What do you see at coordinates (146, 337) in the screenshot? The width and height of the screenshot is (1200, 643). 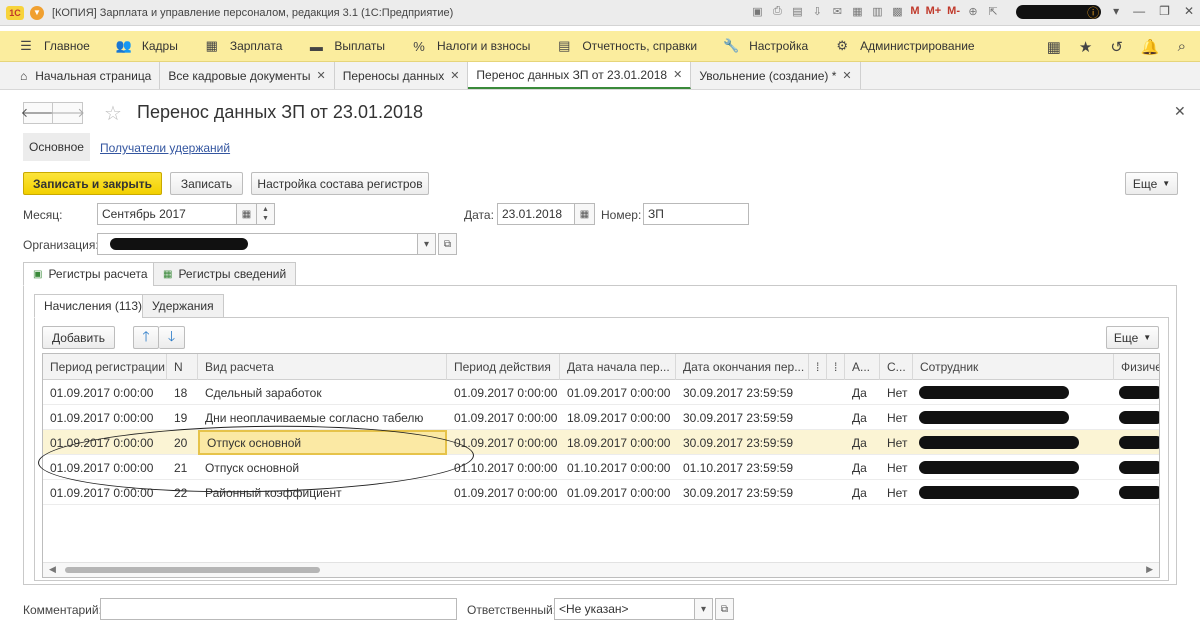 I see `move-up-arrow-icon: 🡑` at bounding box center [146, 337].